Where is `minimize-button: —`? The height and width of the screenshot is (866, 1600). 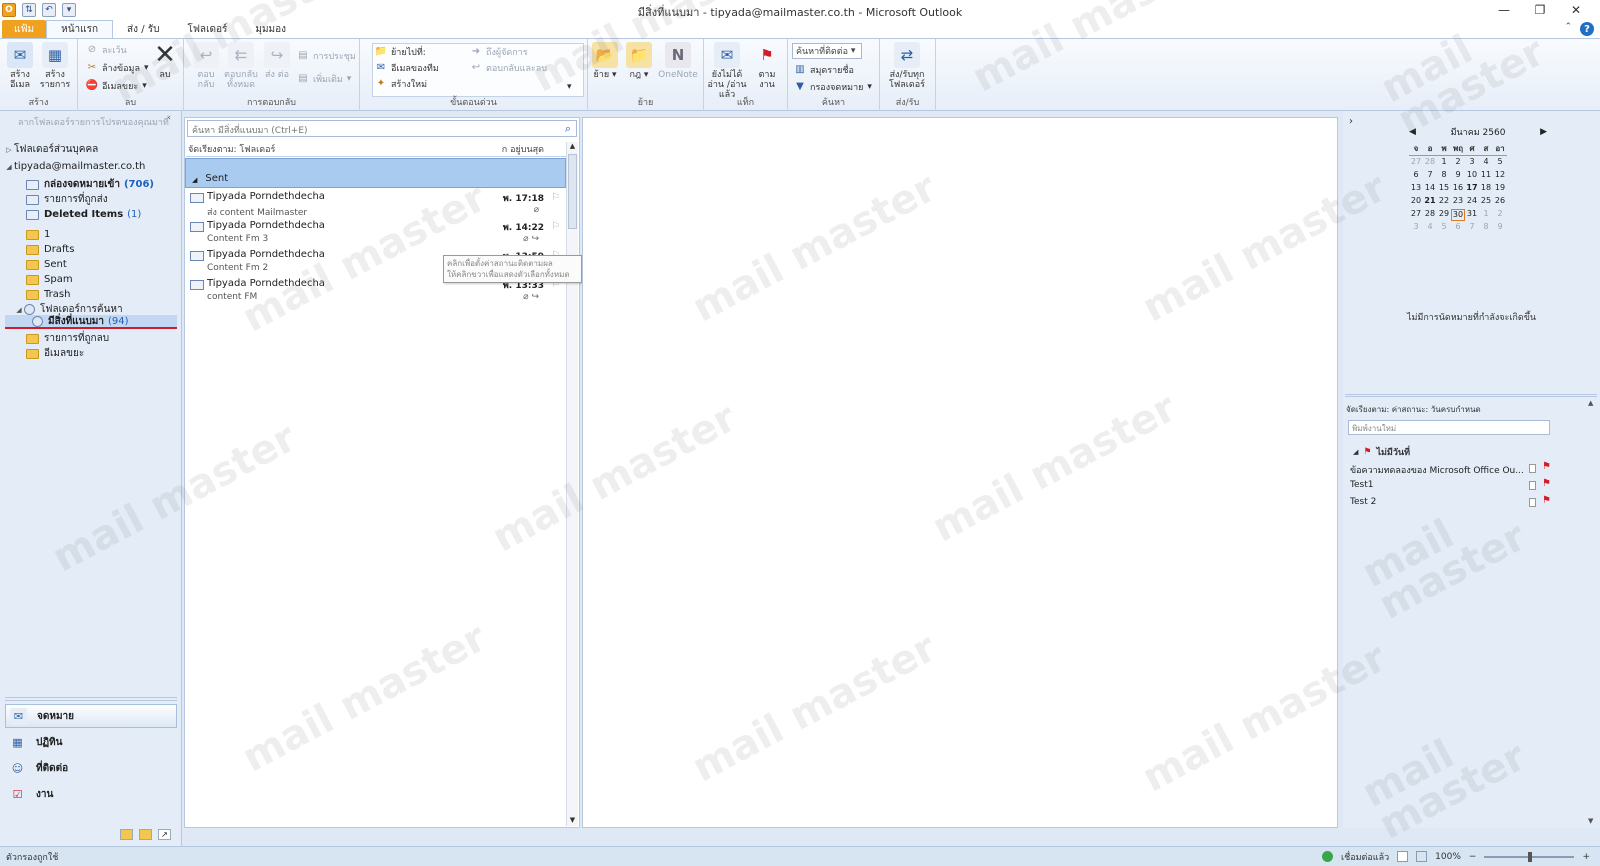 minimize-button: — is located at coordinates (1504, 10).